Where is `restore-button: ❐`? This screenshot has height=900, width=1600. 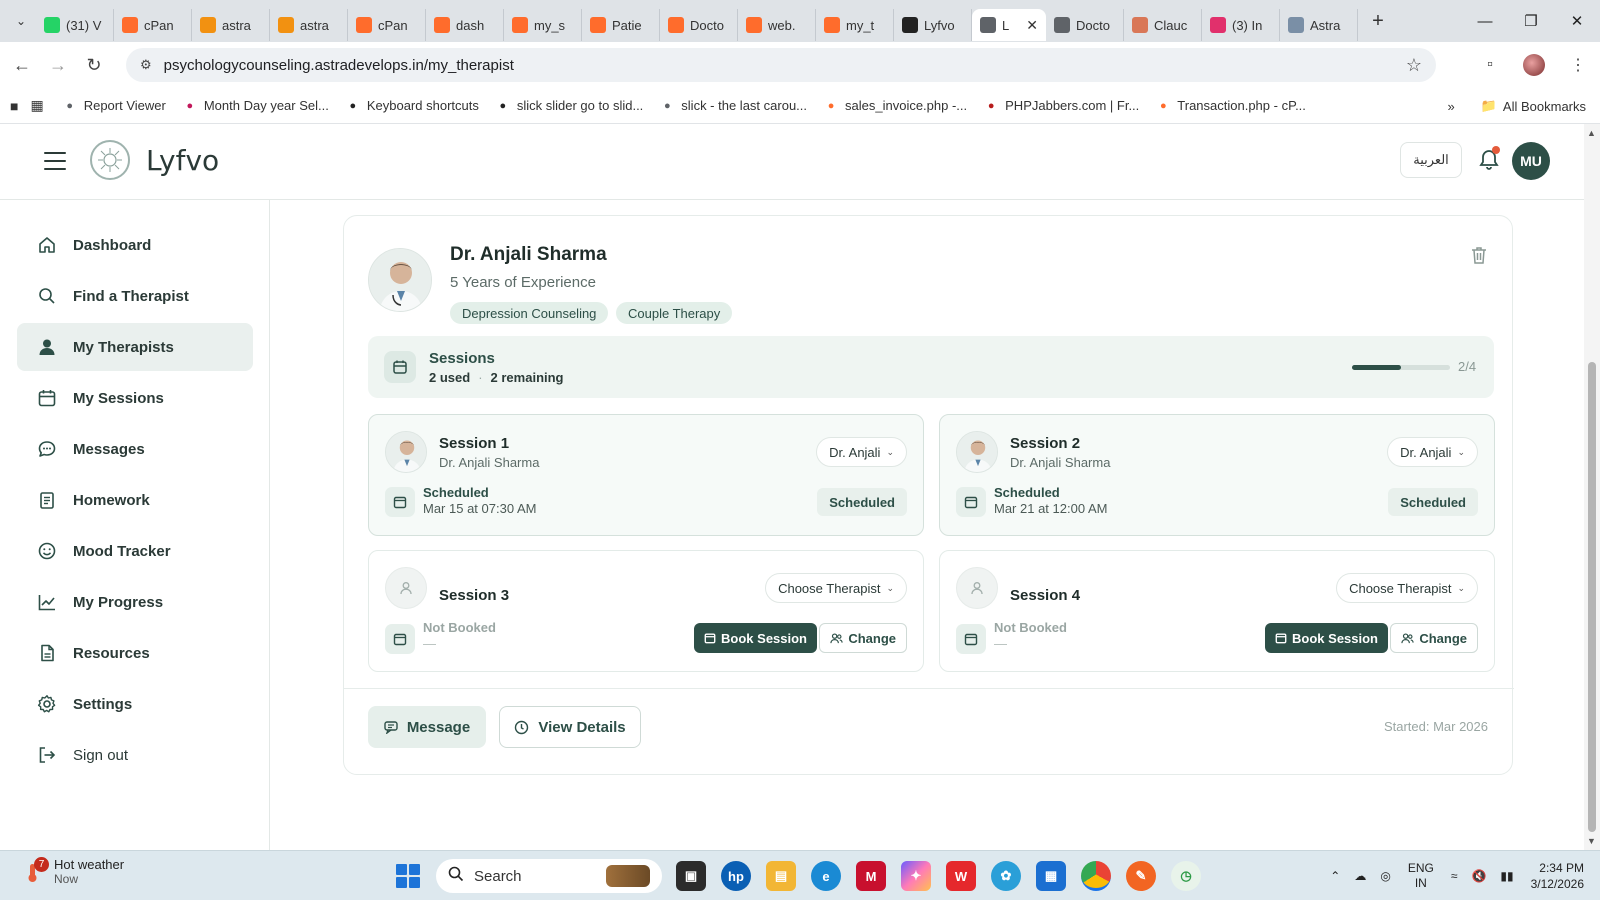 restore-button: ❐ is located at coordinates (1531, 21).